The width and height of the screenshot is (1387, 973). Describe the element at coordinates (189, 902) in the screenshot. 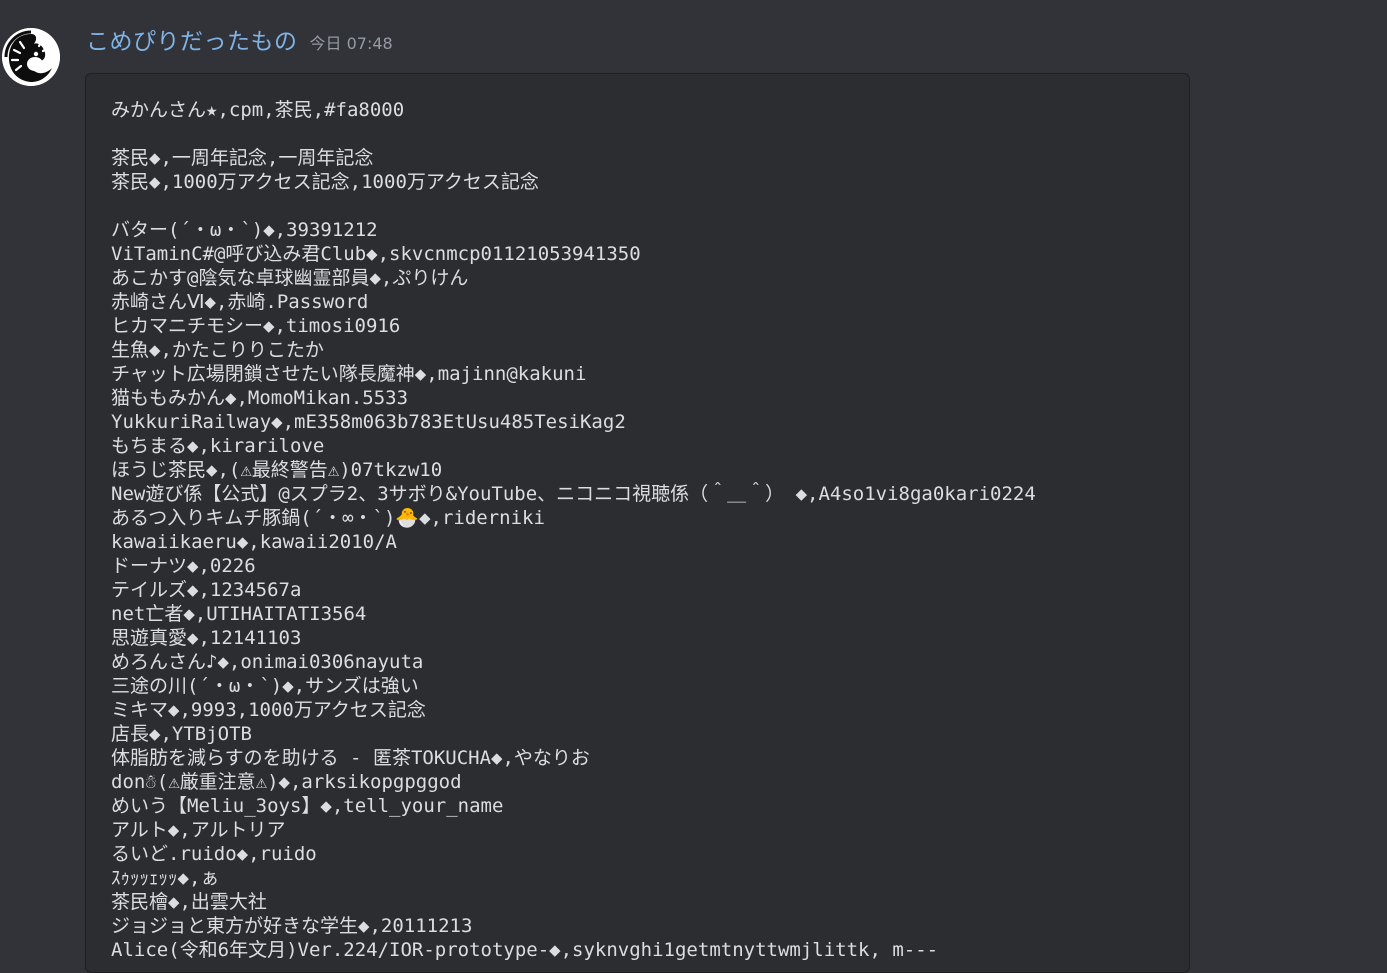

I see `code-line: 茶民檜◆,出雲大社` at that location.